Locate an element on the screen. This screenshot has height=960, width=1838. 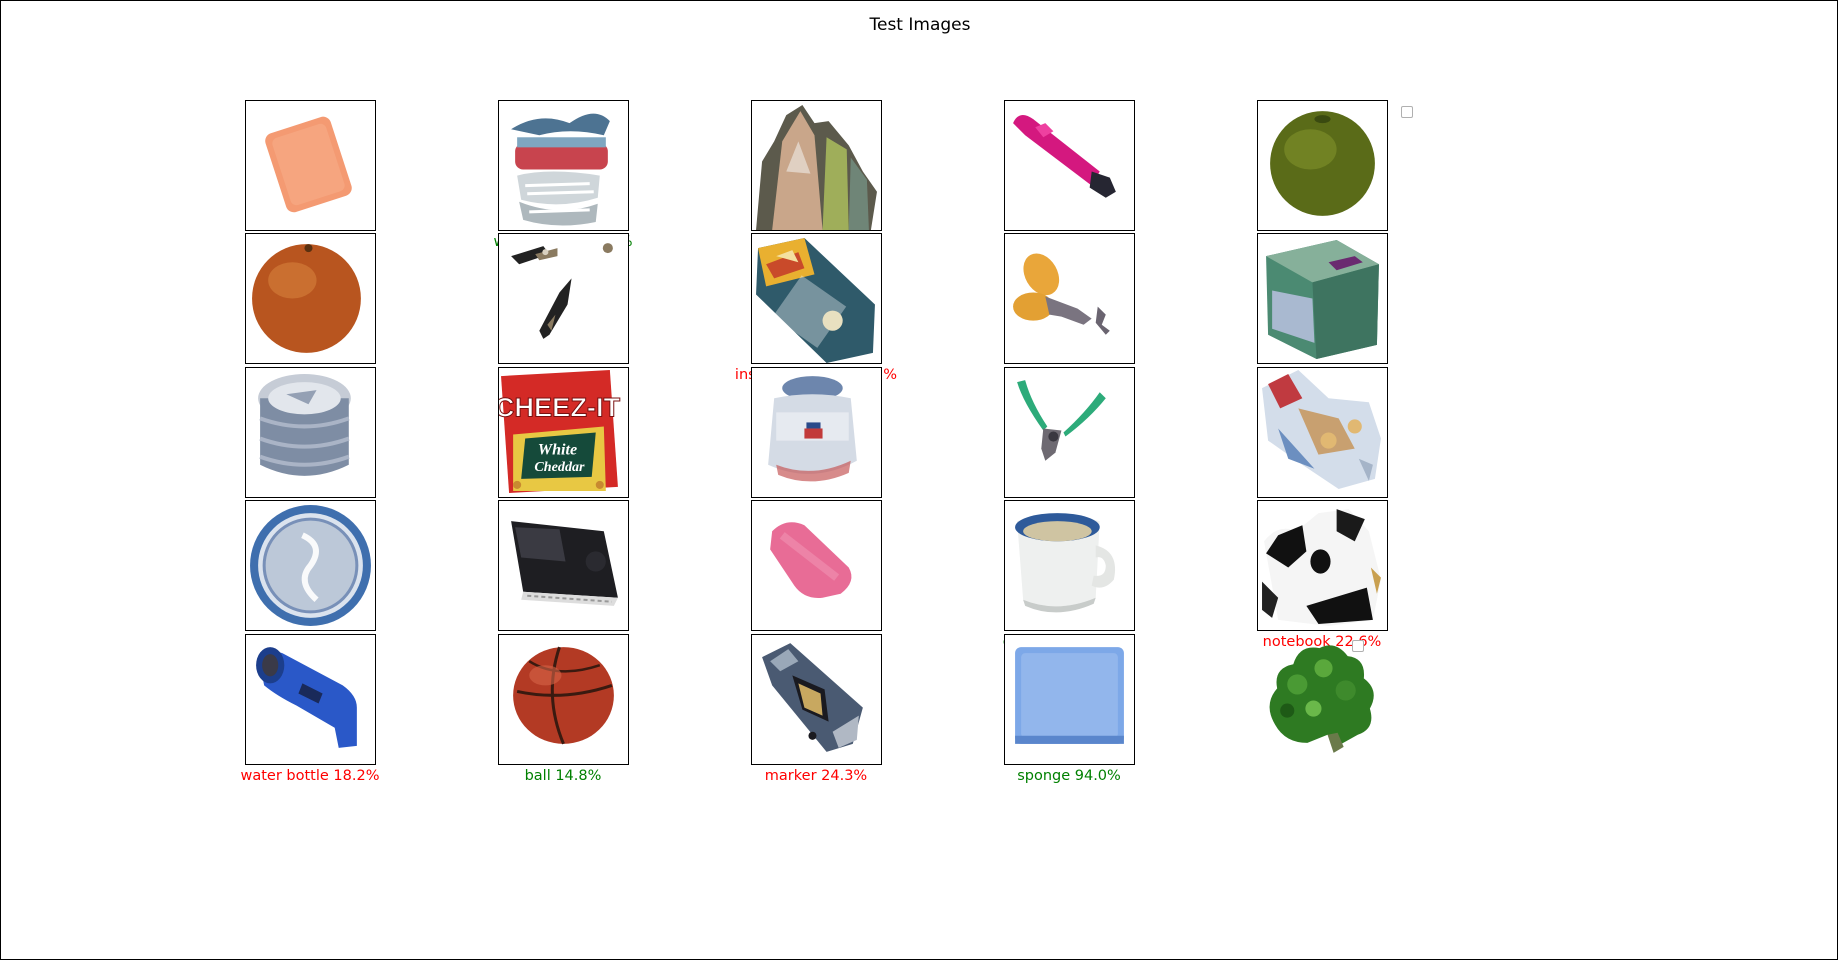
thumbnail-black-camera is located at coordinates (563, 565).